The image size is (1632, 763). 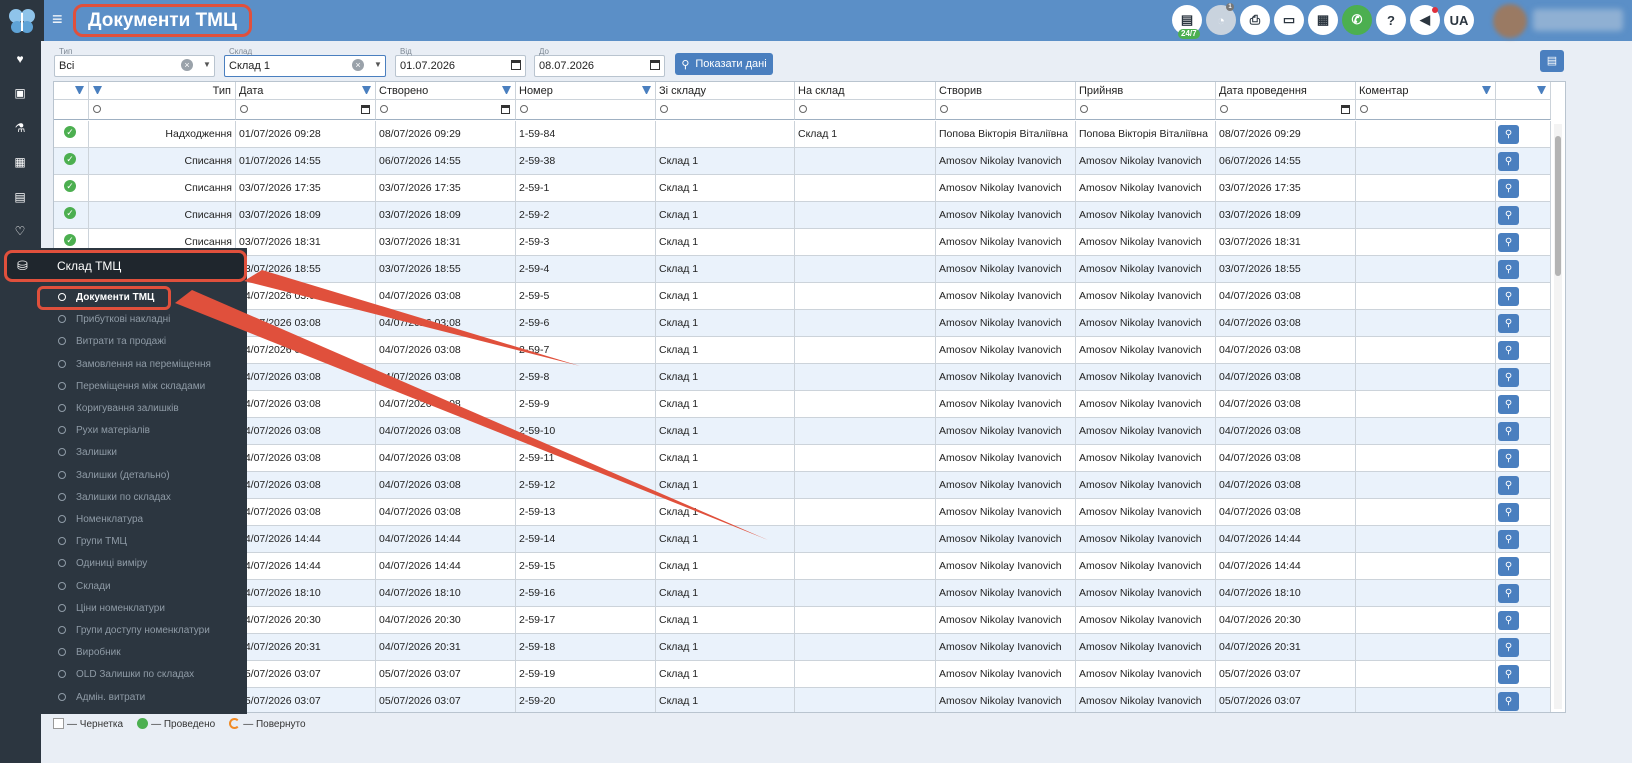 I want to click on menu-item: Одиниці виміру, so click(x=102, y=563).